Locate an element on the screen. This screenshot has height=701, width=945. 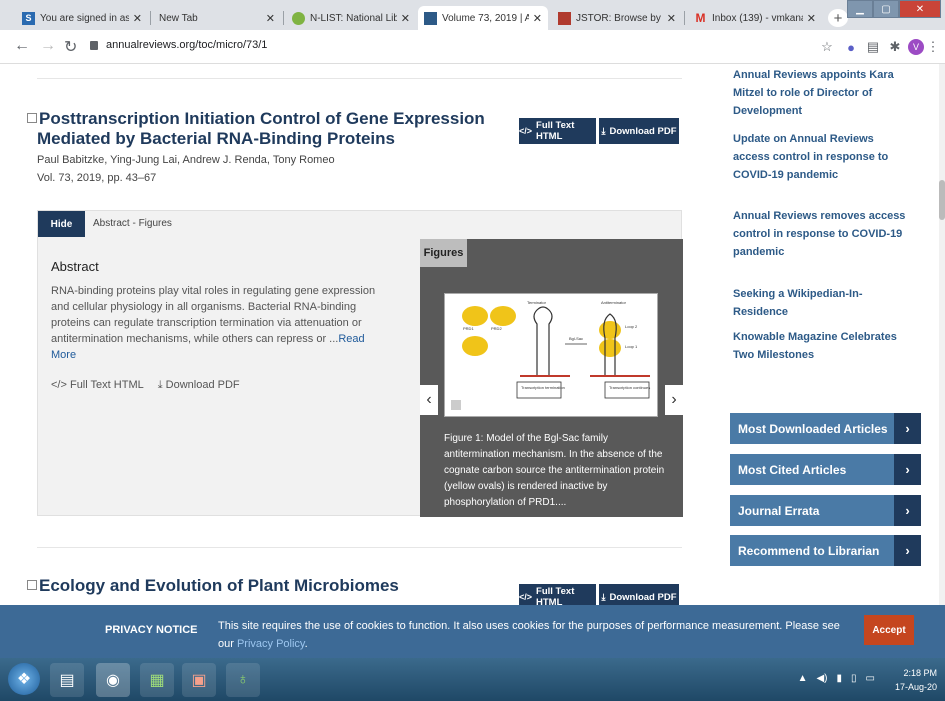
new-tab-plus-icon: + is located at coordinates (838, 18).